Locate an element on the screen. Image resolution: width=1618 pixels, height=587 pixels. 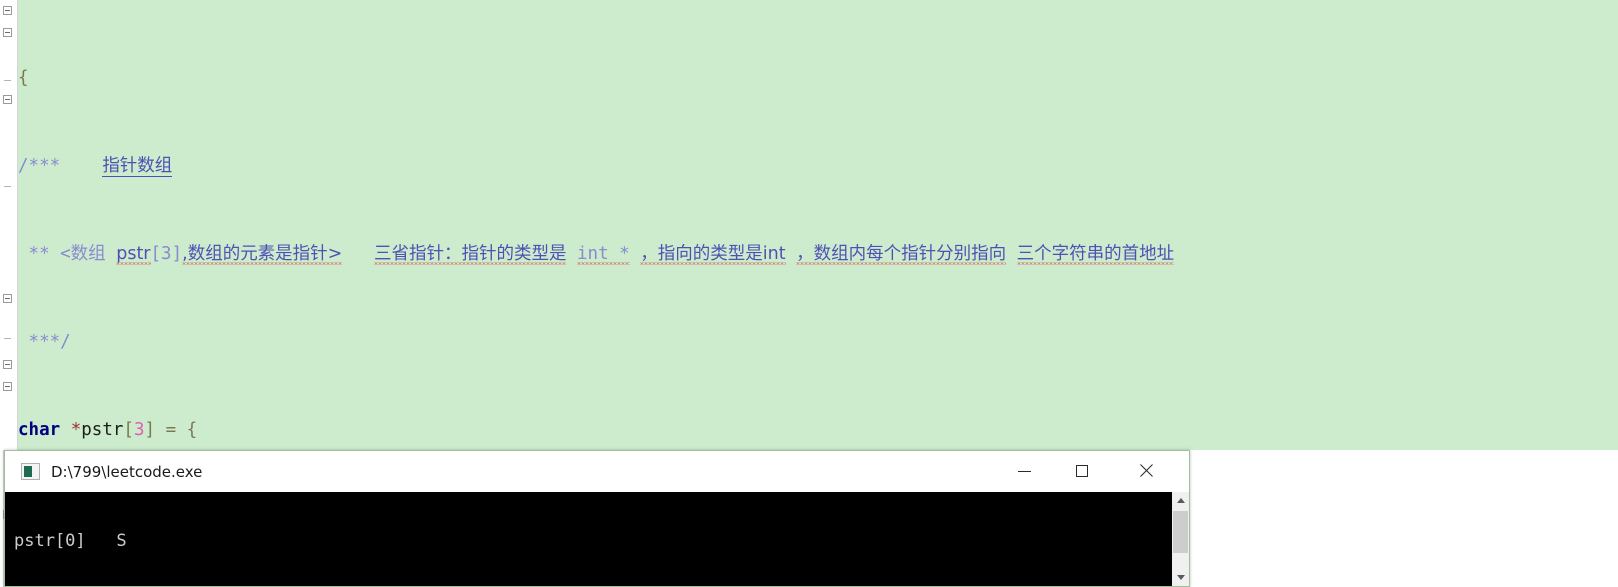
scroll-down-button is located at coordinates (1180, 577).